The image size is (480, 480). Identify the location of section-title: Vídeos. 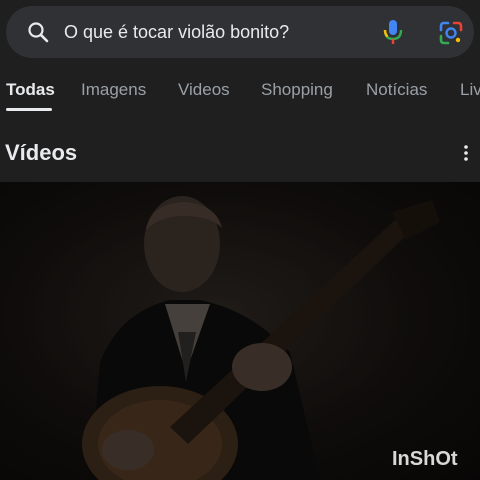
(41, 152).